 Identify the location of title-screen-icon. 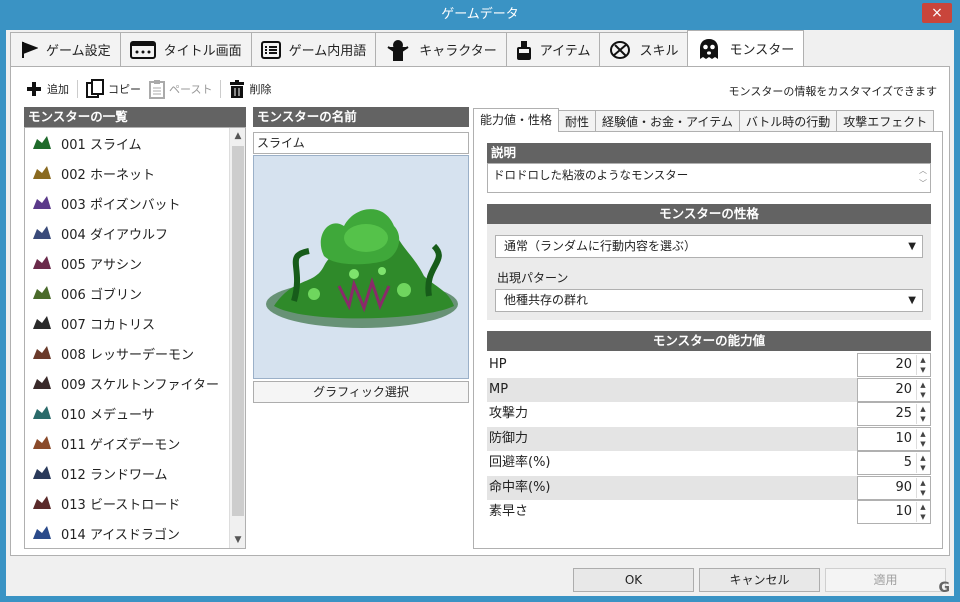
(142, 49).